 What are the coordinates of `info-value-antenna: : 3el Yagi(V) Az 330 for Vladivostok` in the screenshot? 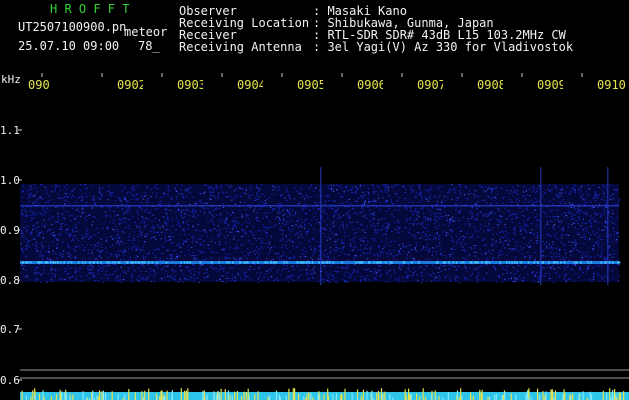 It's located at (443, 47).